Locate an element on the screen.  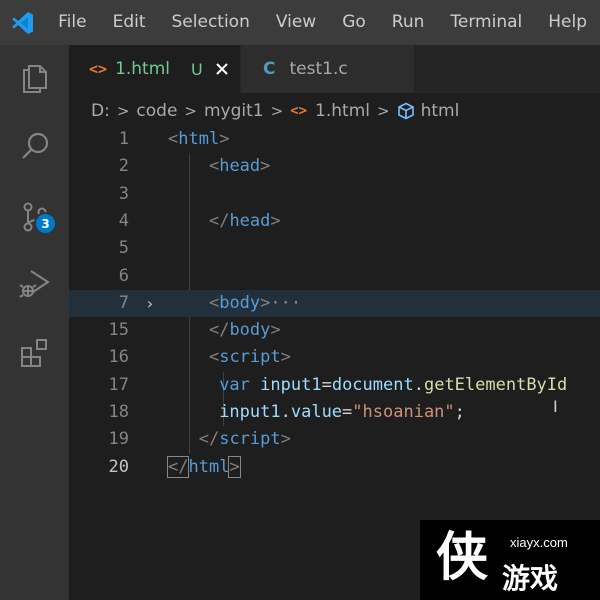
line-number: 6 is located at coordinates (123, 275).